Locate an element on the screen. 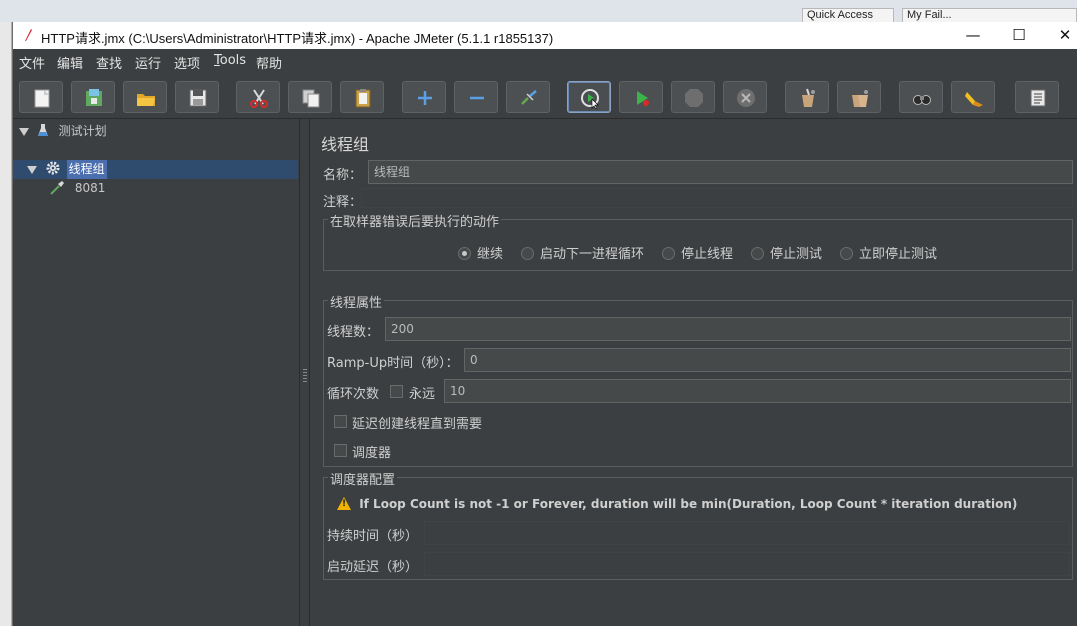  paste-icon is located at coordinates (363, 98).